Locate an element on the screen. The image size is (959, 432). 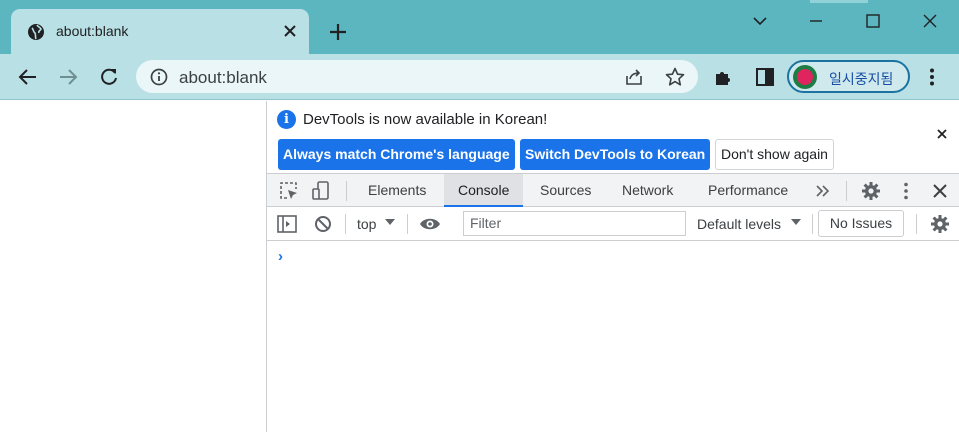
log-levels-selector: Default levels is located at coordinates (739, 224).